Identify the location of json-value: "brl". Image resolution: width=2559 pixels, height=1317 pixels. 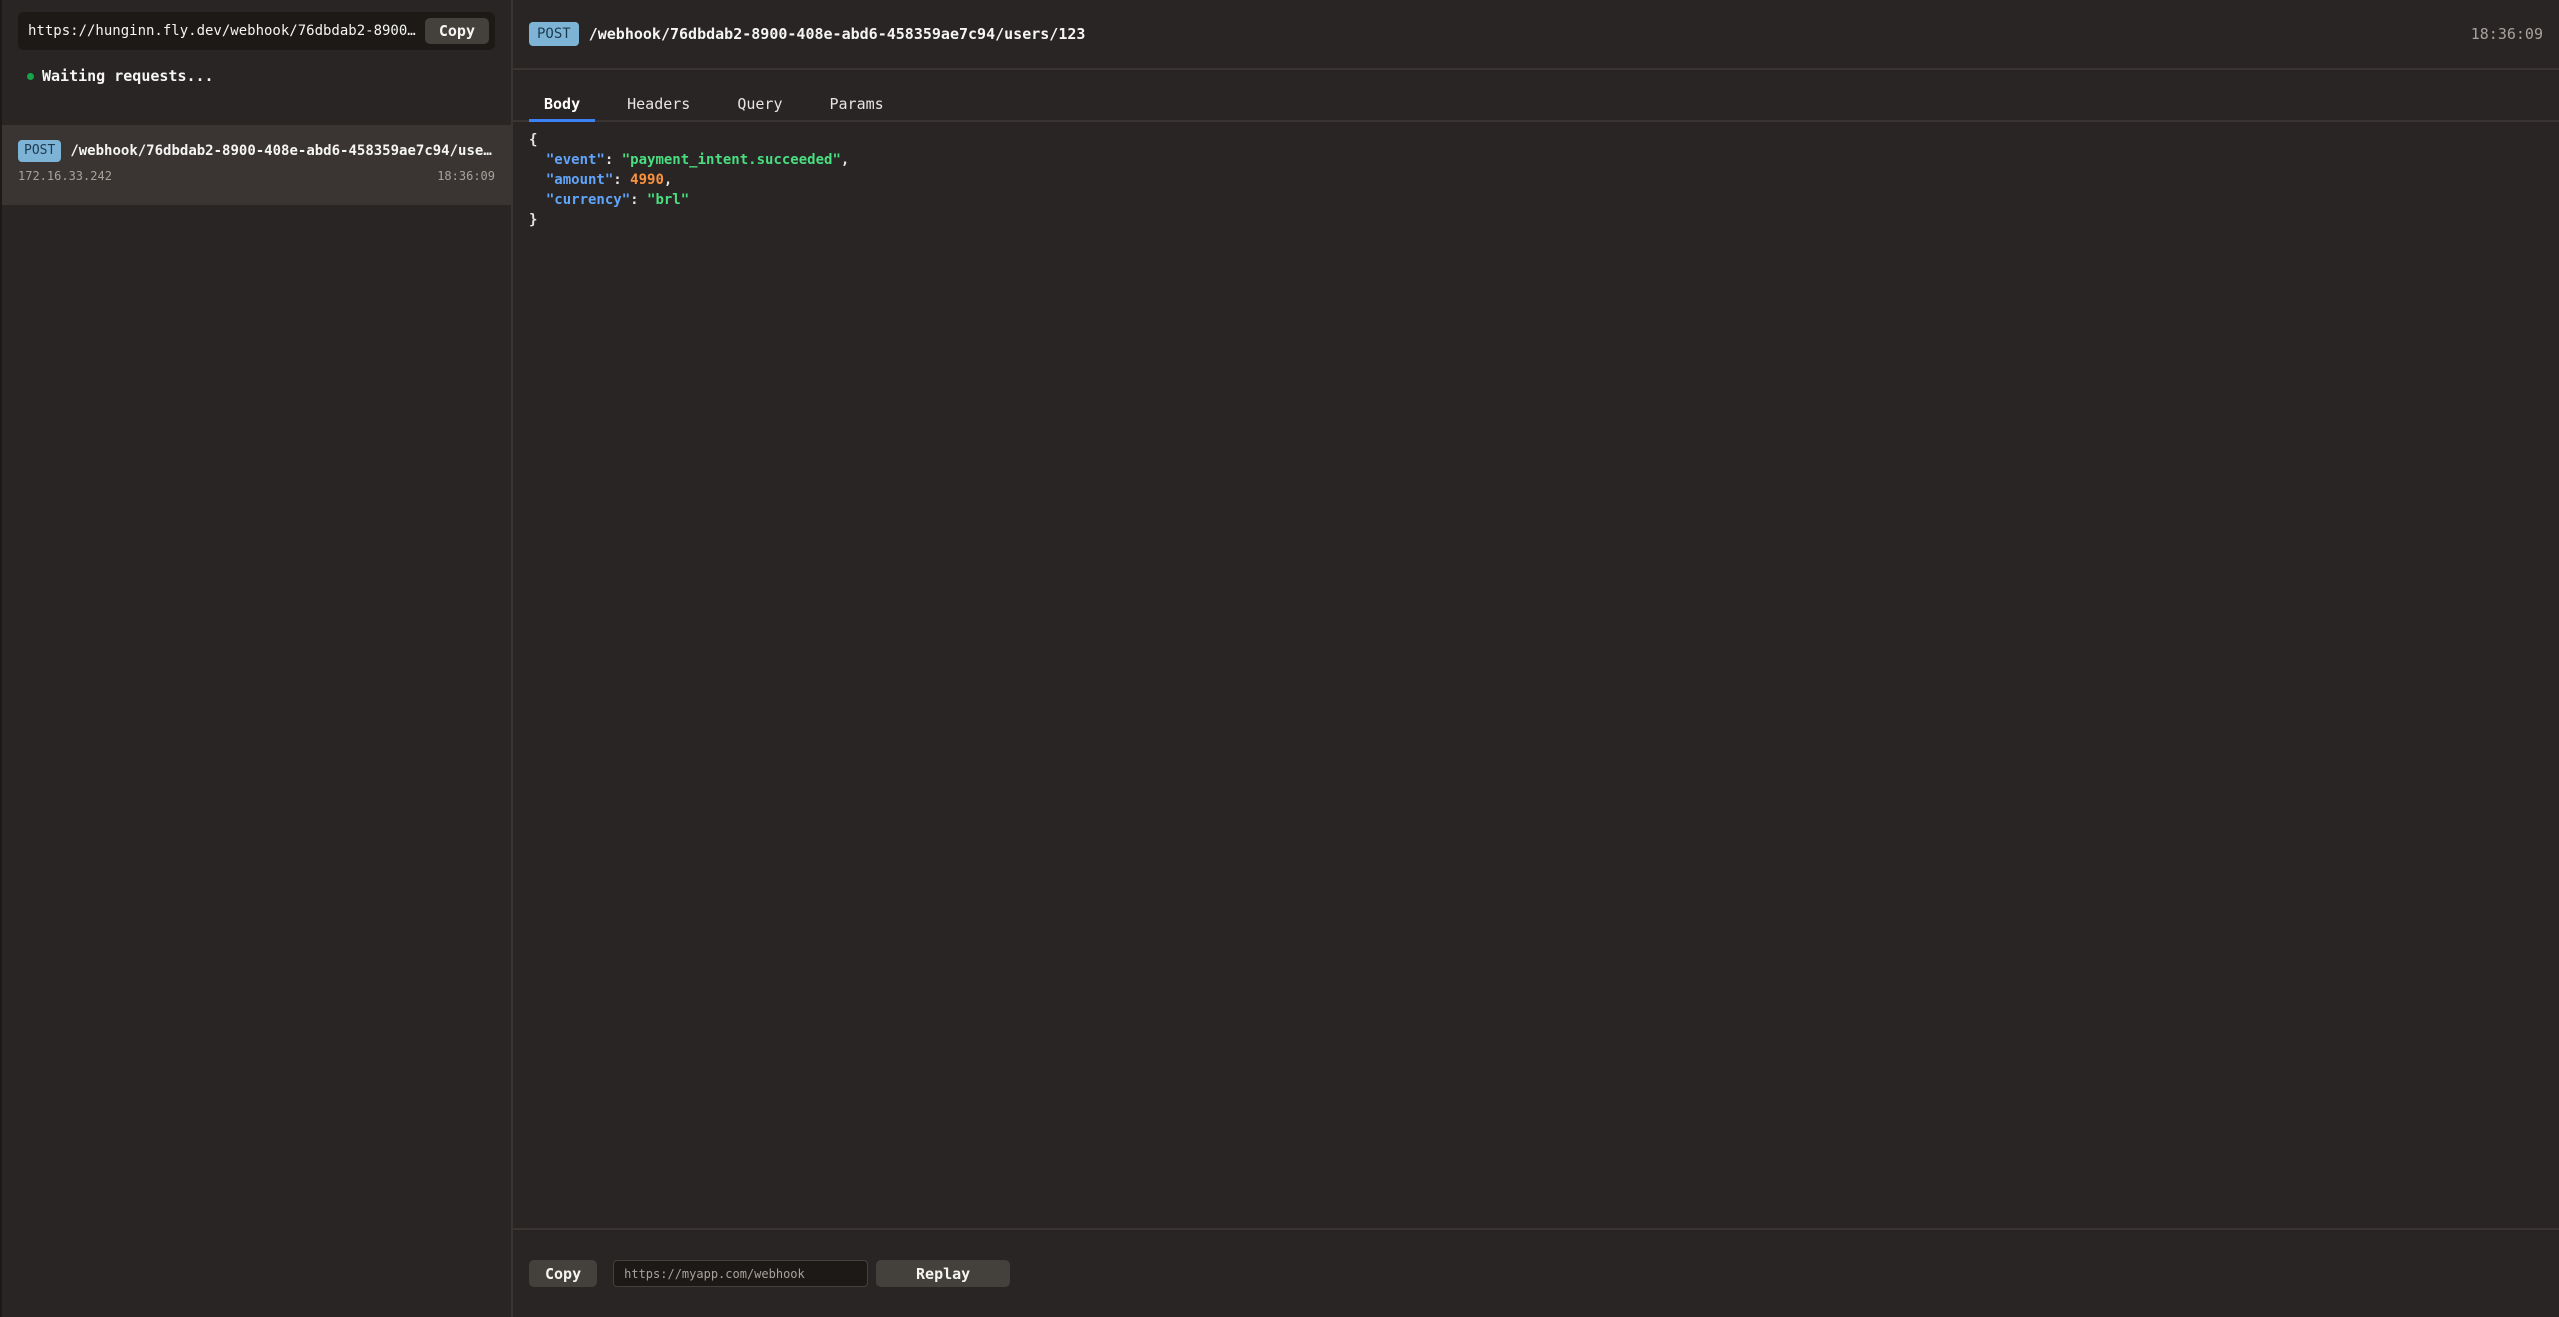
(668, 200).